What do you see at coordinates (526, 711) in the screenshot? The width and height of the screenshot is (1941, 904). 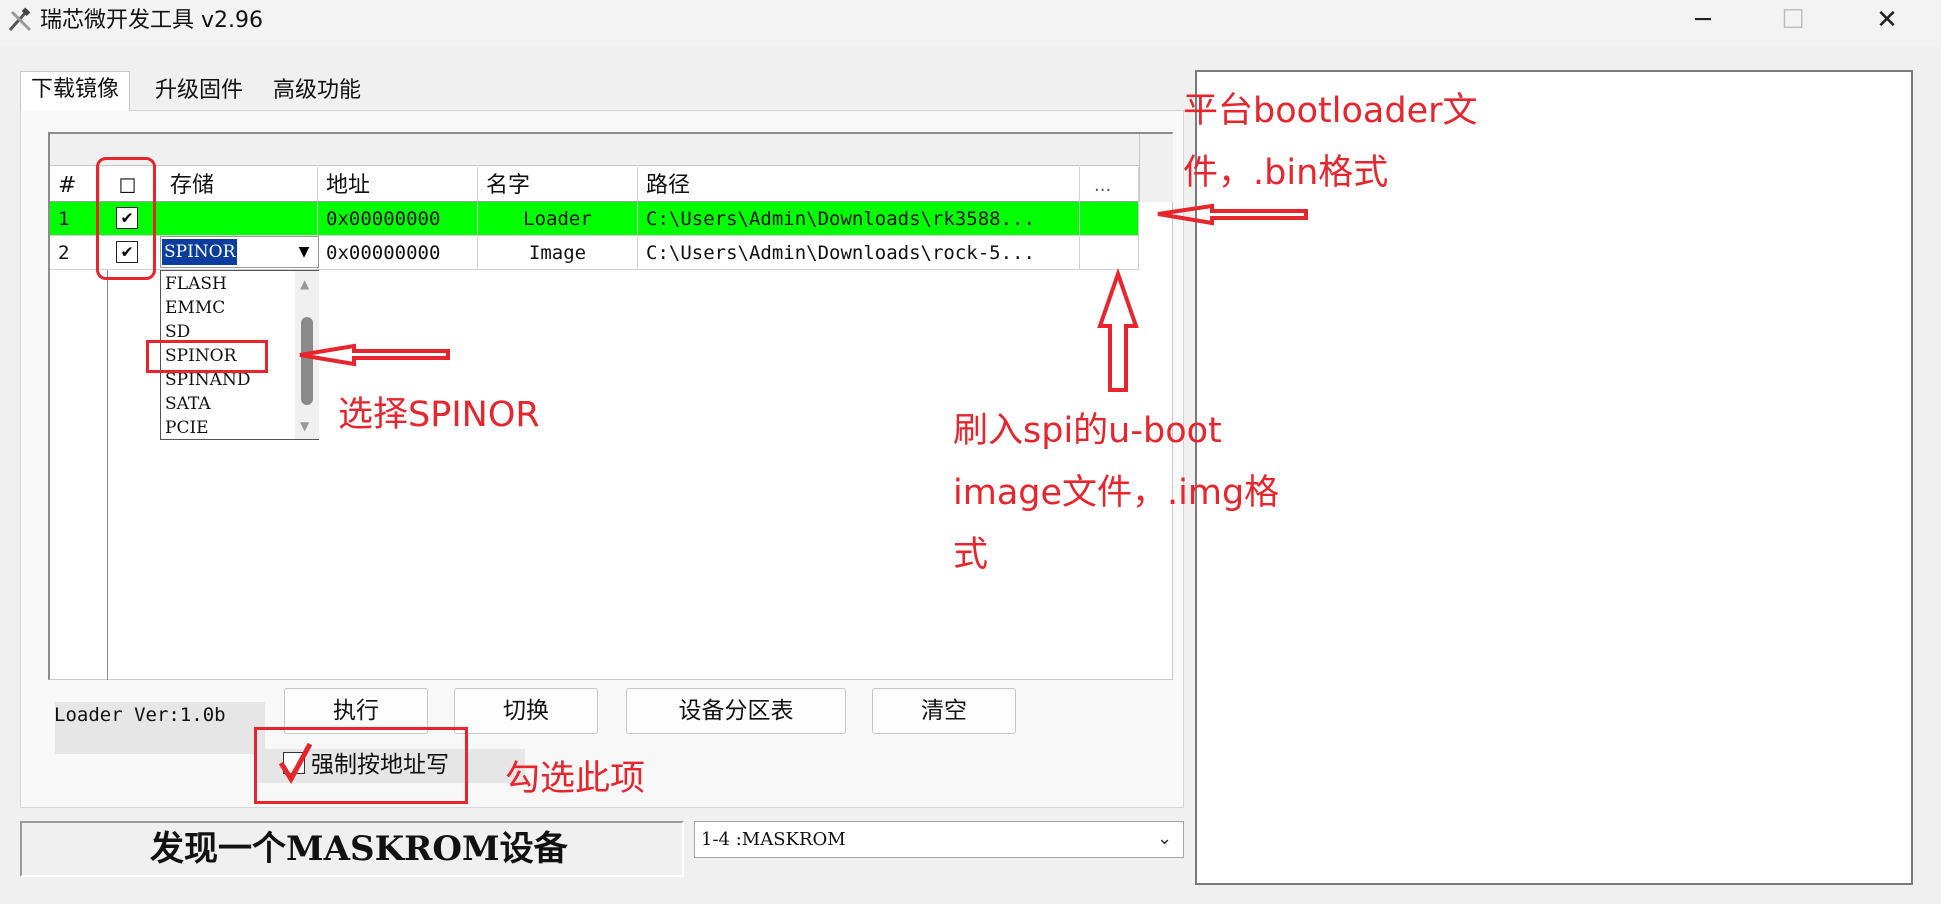 I see `switch-button: 切换` at bounding box center [526, 711].